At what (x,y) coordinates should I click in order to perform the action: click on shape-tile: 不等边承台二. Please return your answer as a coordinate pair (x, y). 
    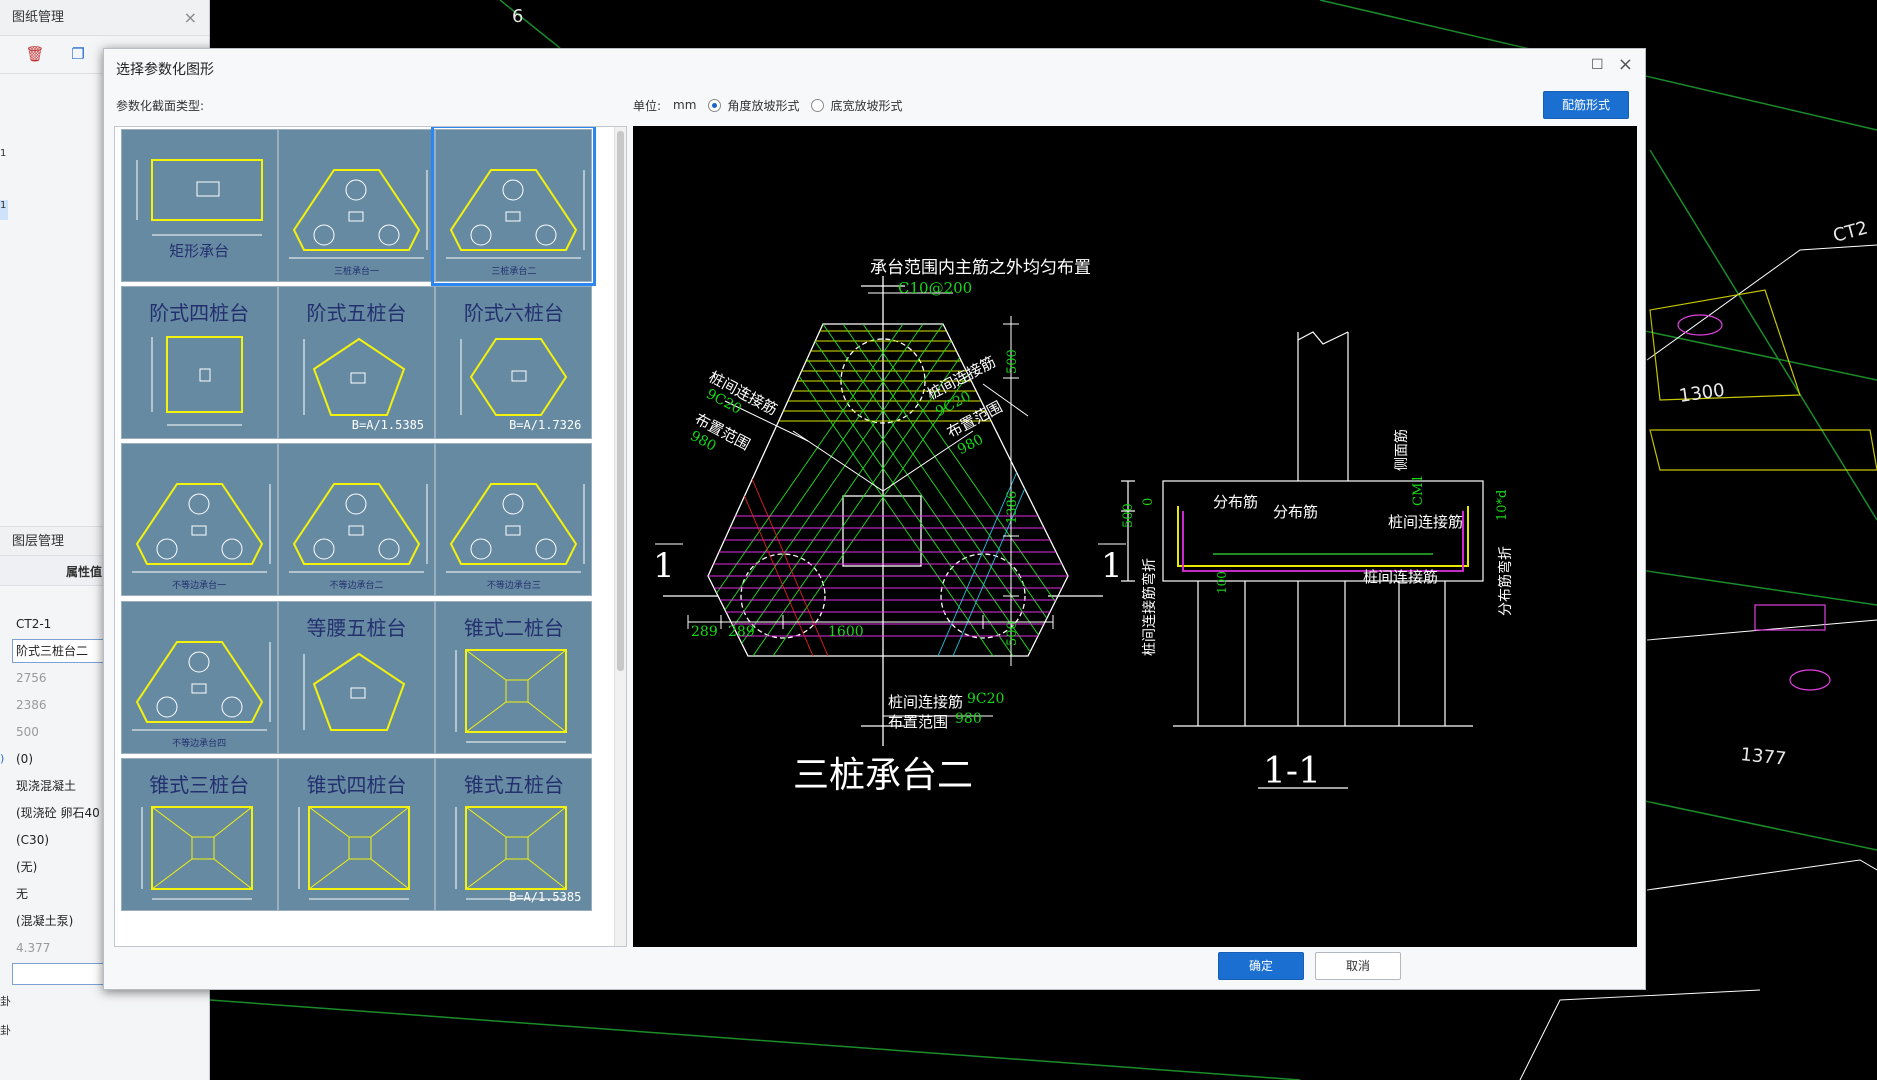
    Looking at the image, I should click on (357, 520).